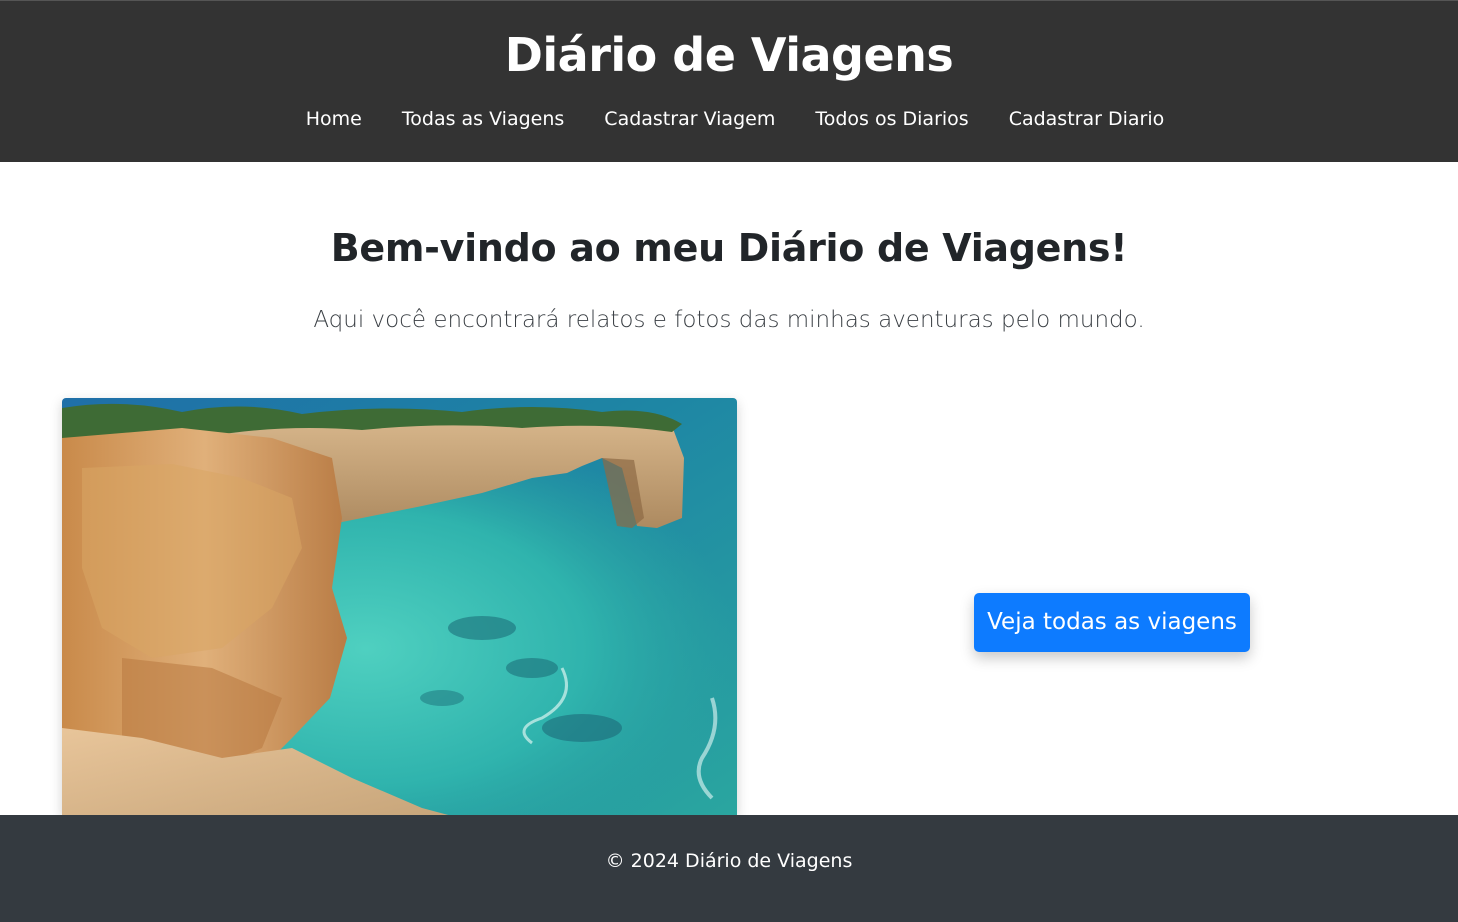 Image resolution: width=1458 pixels, height=922 pixels. Describe the element at coordinates (891, 119) in the screenshot. I see `nav-link-all-diaries: Todos os Diarios` at that location.